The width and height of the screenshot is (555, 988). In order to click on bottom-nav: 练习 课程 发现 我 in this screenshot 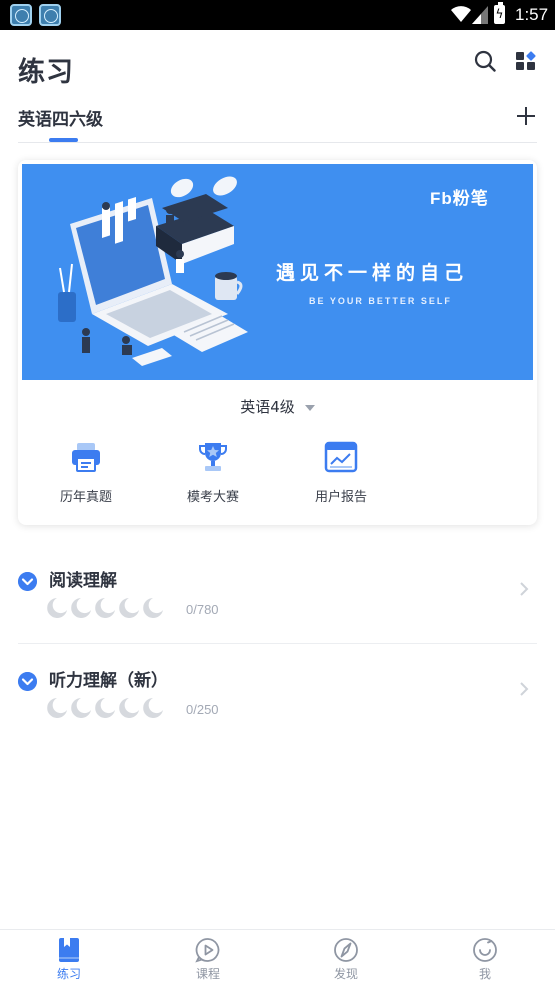, I will do `click(277, 958)`.